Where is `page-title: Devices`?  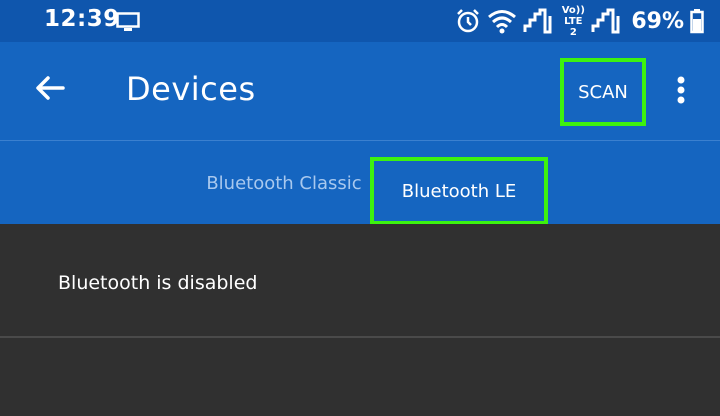
page-title: Devices is located at coordinates (191, 89).